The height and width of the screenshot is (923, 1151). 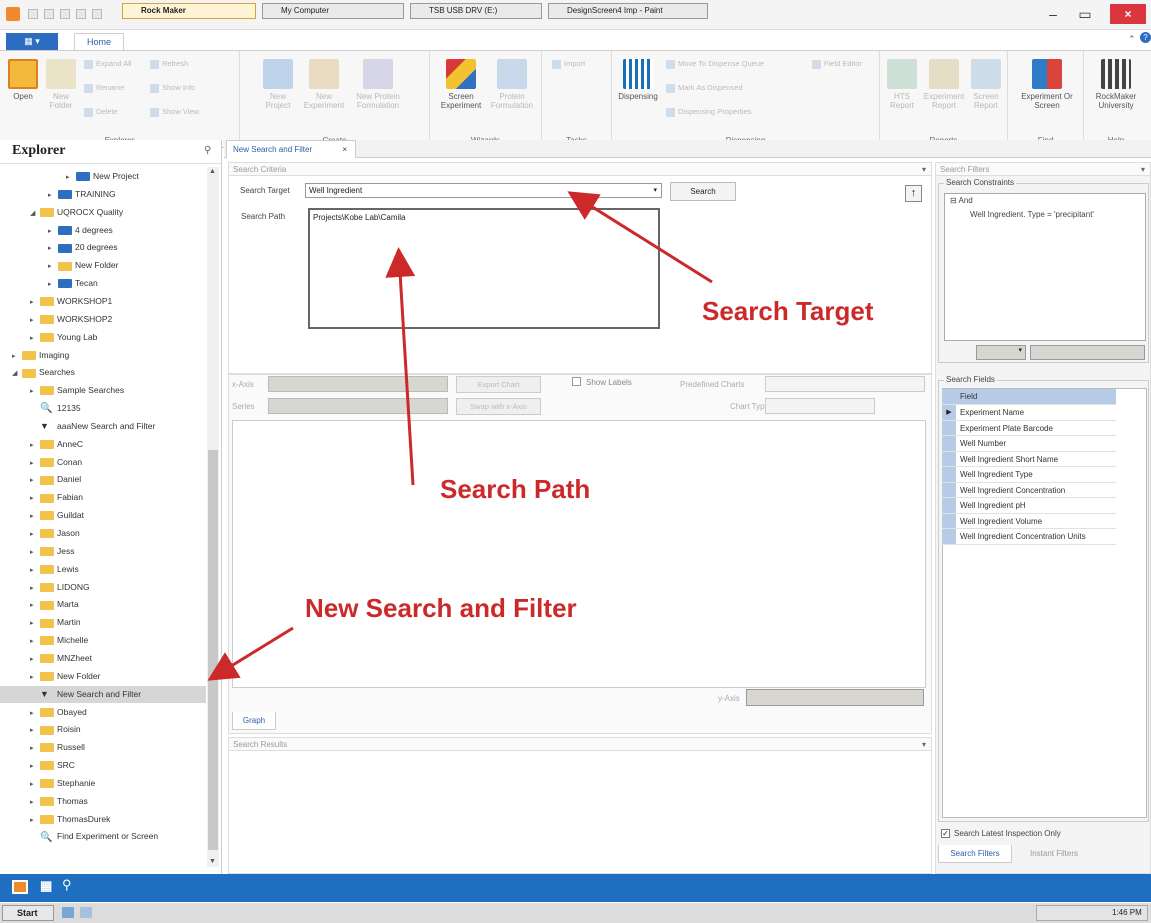 I want to click on search-icon: ⚲, so click(x=67, y=885).